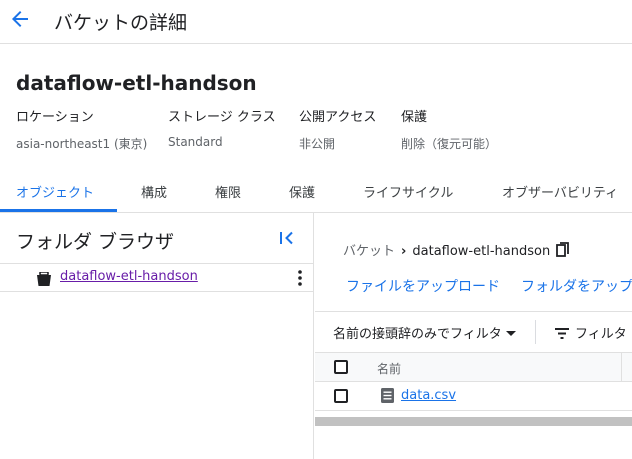  What do you see at coordinates (369, 251) in the screenshot?
I see `breadcrumb-root: バケット` at bounding box center [369, 251].